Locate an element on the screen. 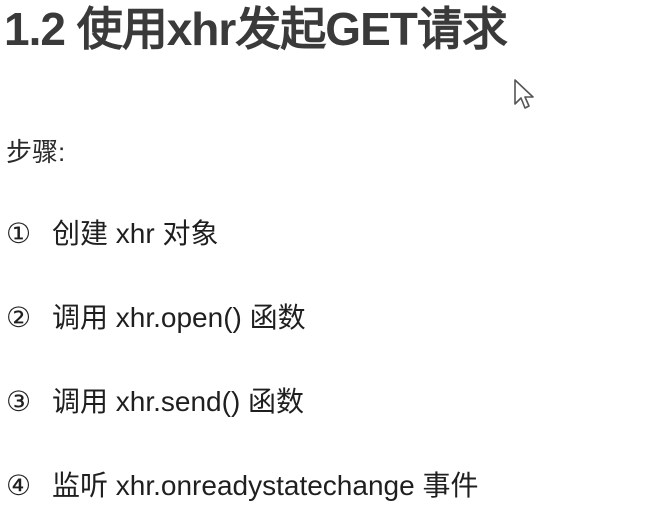 The width and height of the screenshot is (660, 513). mouse-pointer-icon is located at coordinates (524, 94).